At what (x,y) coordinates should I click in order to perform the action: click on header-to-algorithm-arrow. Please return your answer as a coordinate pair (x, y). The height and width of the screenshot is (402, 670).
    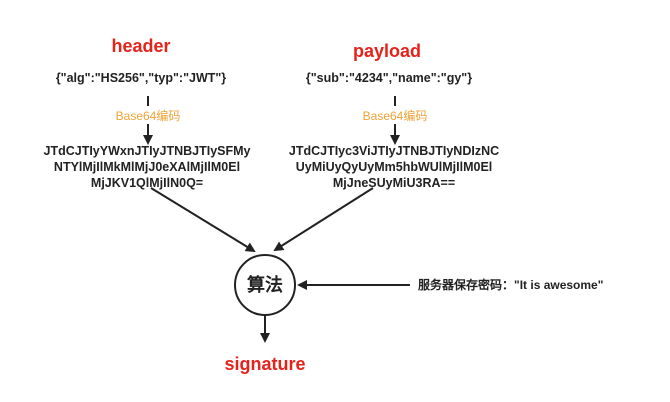
    Looking at the image, I should click on (203, 220).